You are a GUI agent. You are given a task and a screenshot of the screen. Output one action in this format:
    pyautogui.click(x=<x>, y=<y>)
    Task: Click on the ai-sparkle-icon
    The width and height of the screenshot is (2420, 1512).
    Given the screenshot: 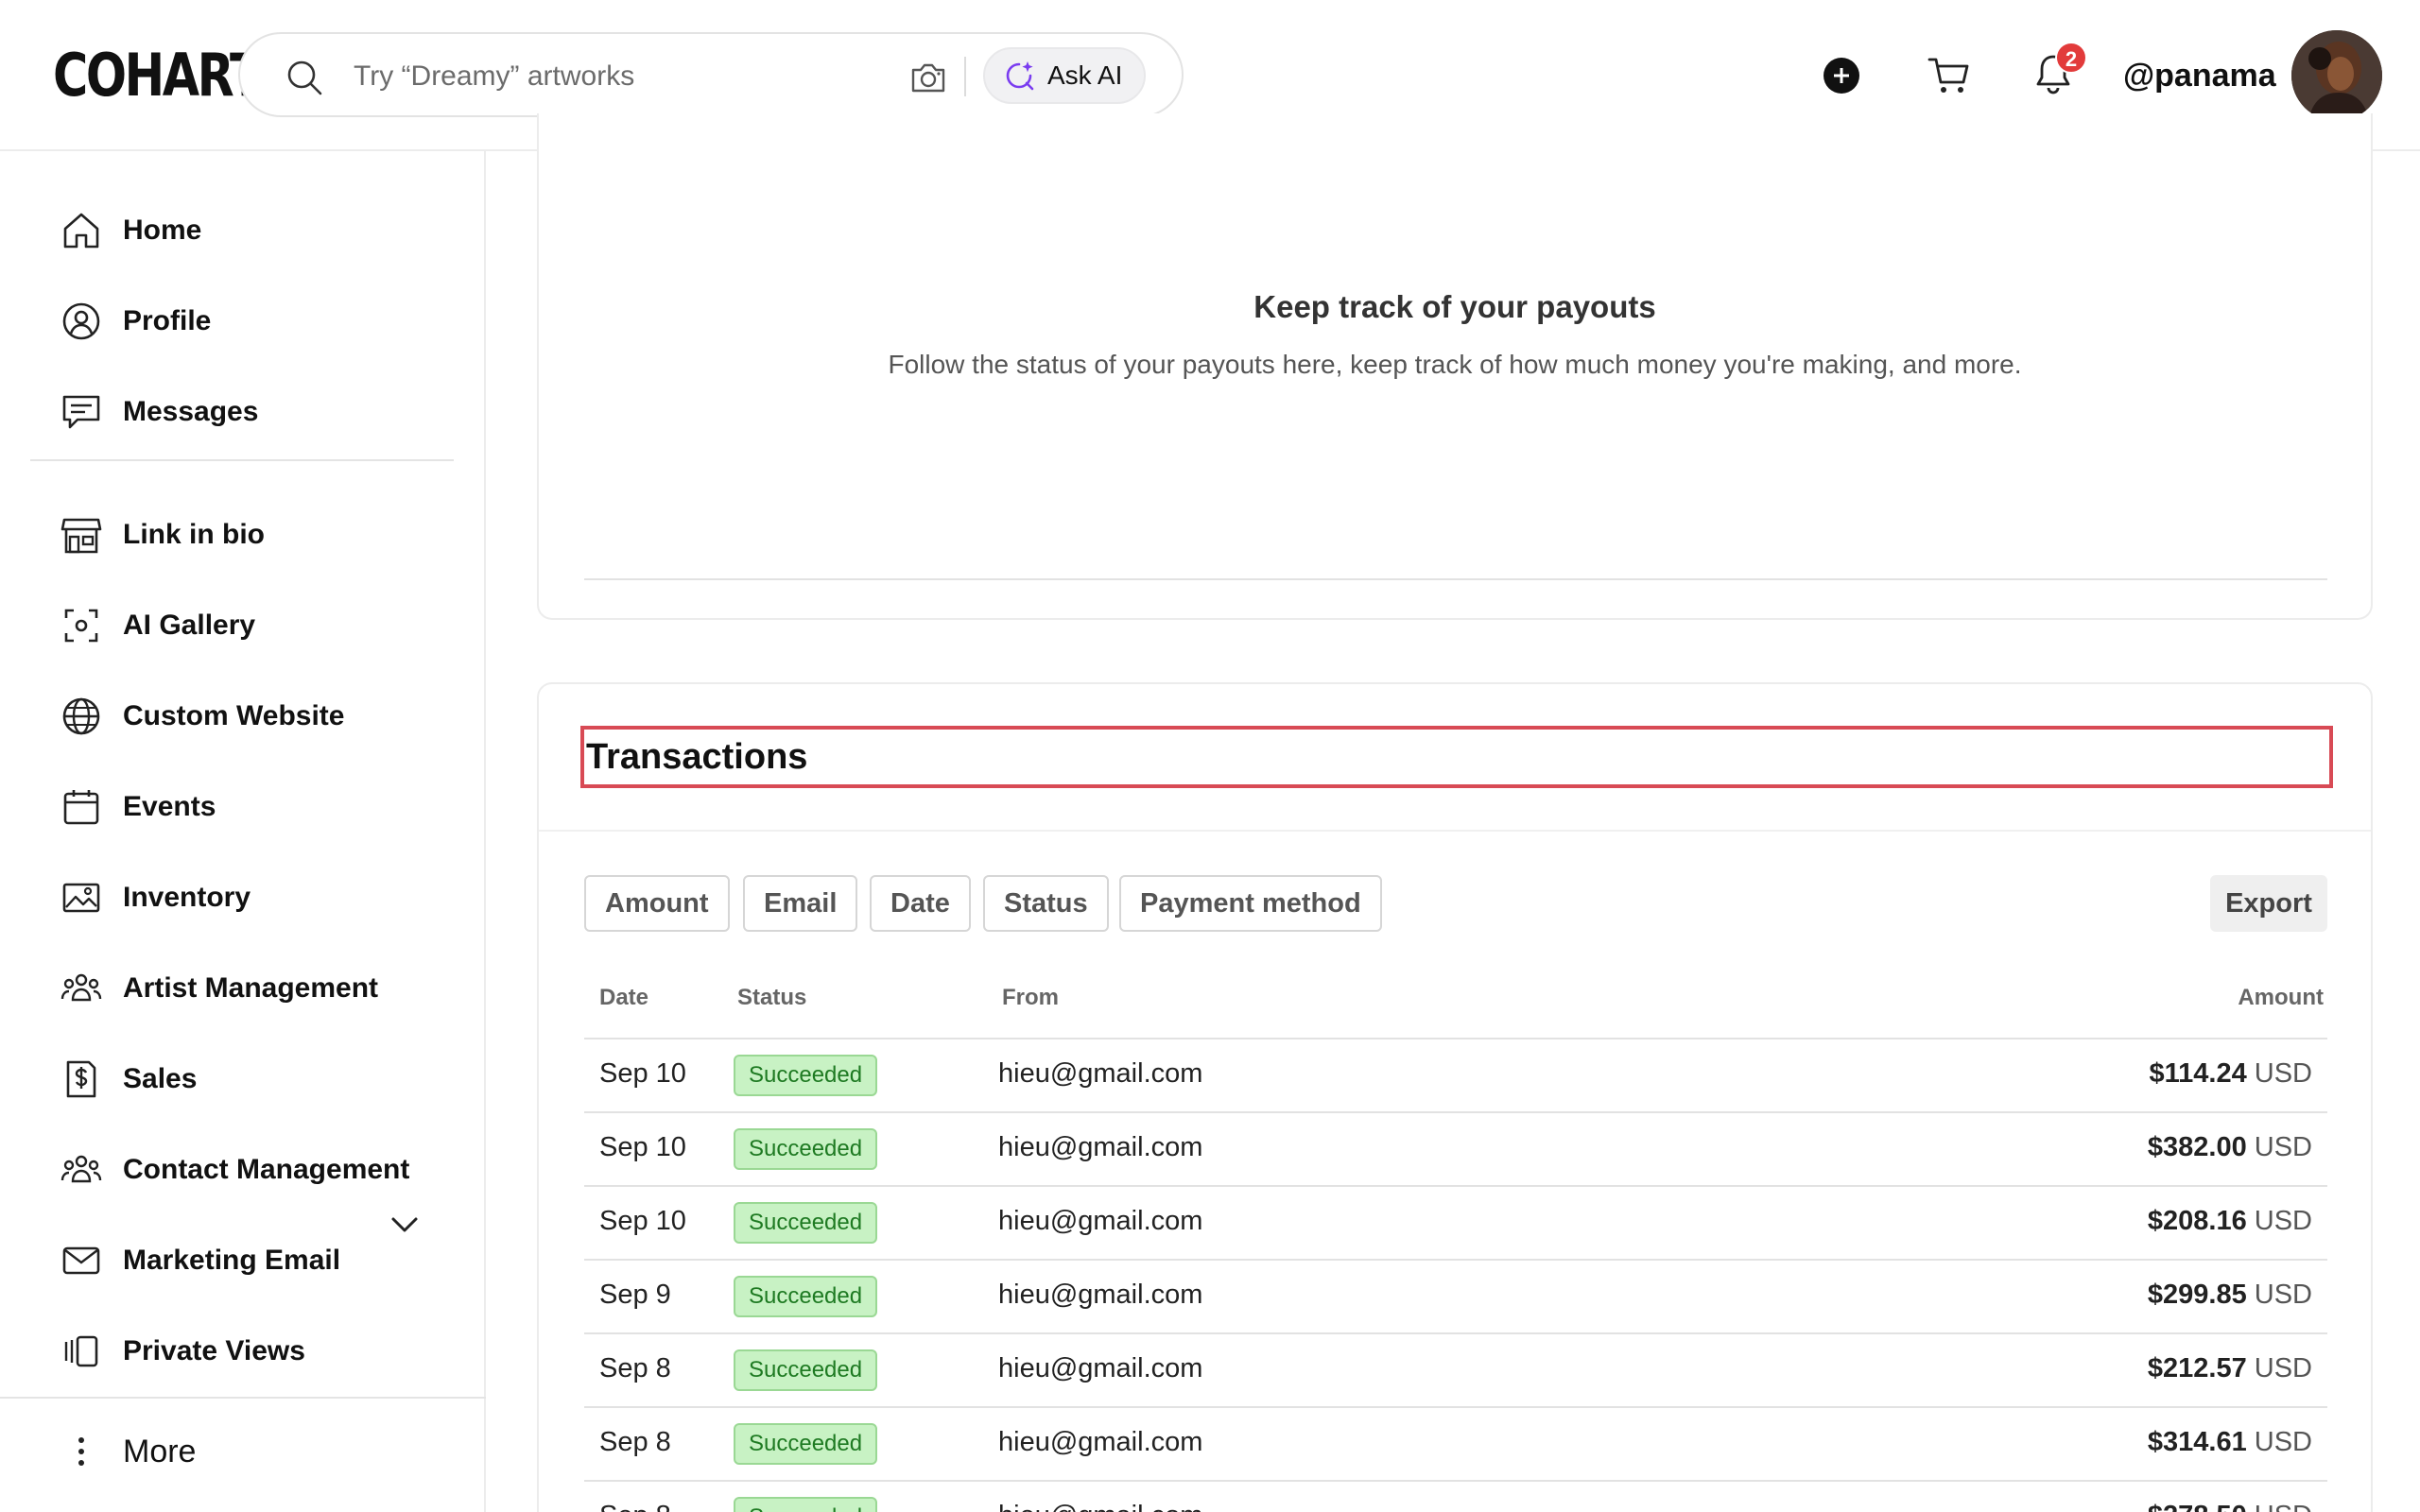 What is the action you would take?
    pyautogui.click(x=1020, y=76)
    